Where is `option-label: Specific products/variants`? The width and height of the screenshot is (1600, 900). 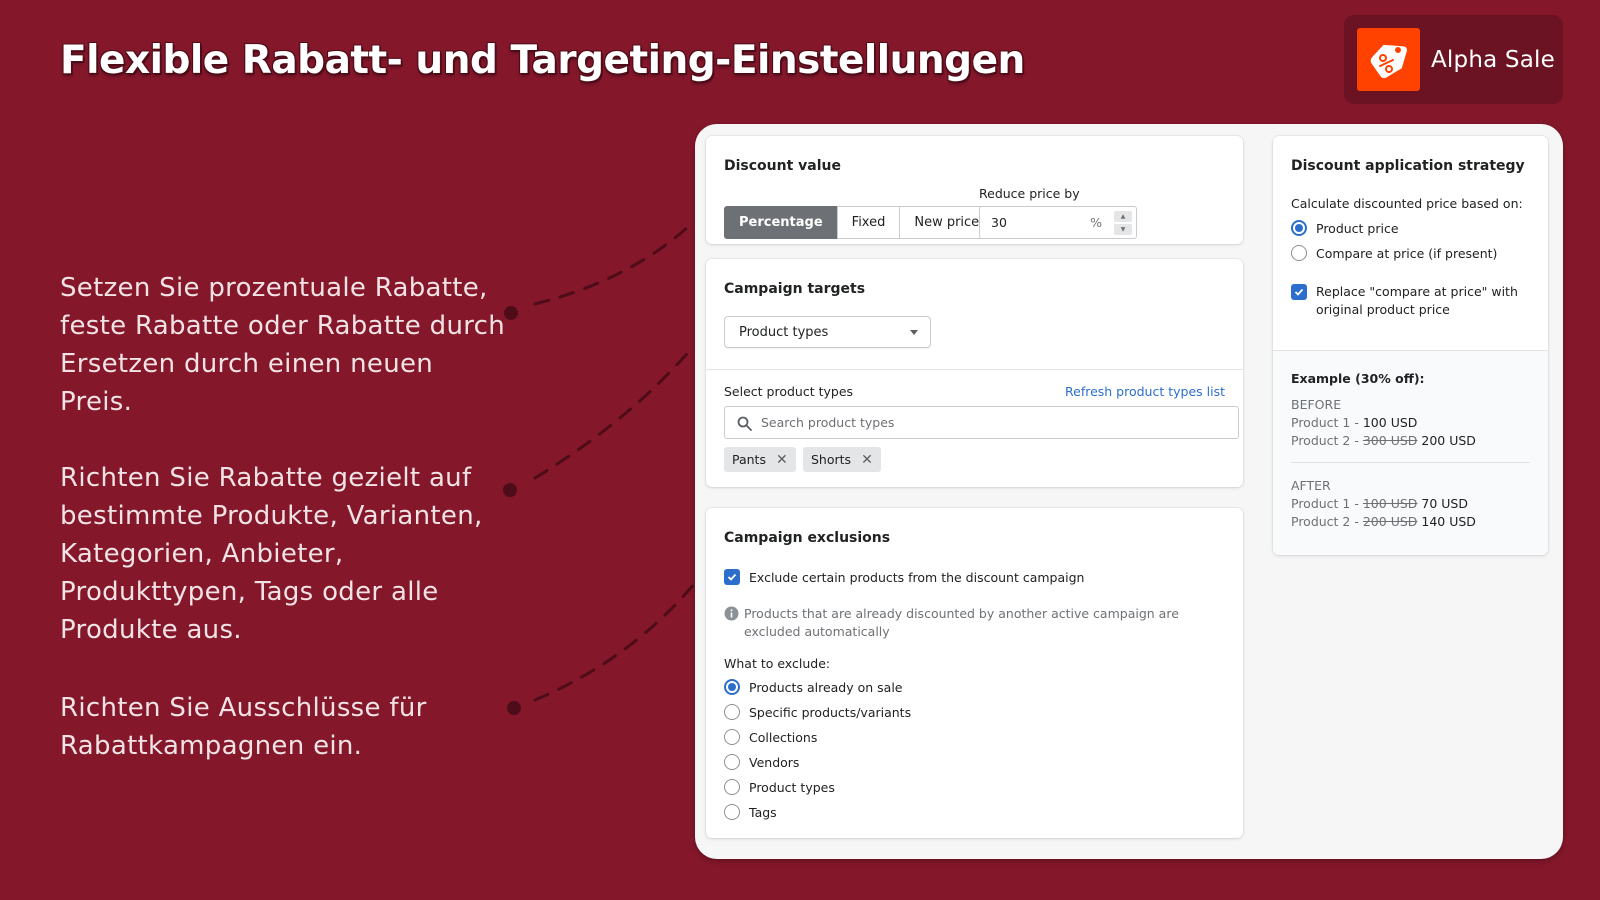 option-label: Specific products/variants is located at coordinates (830, 712).